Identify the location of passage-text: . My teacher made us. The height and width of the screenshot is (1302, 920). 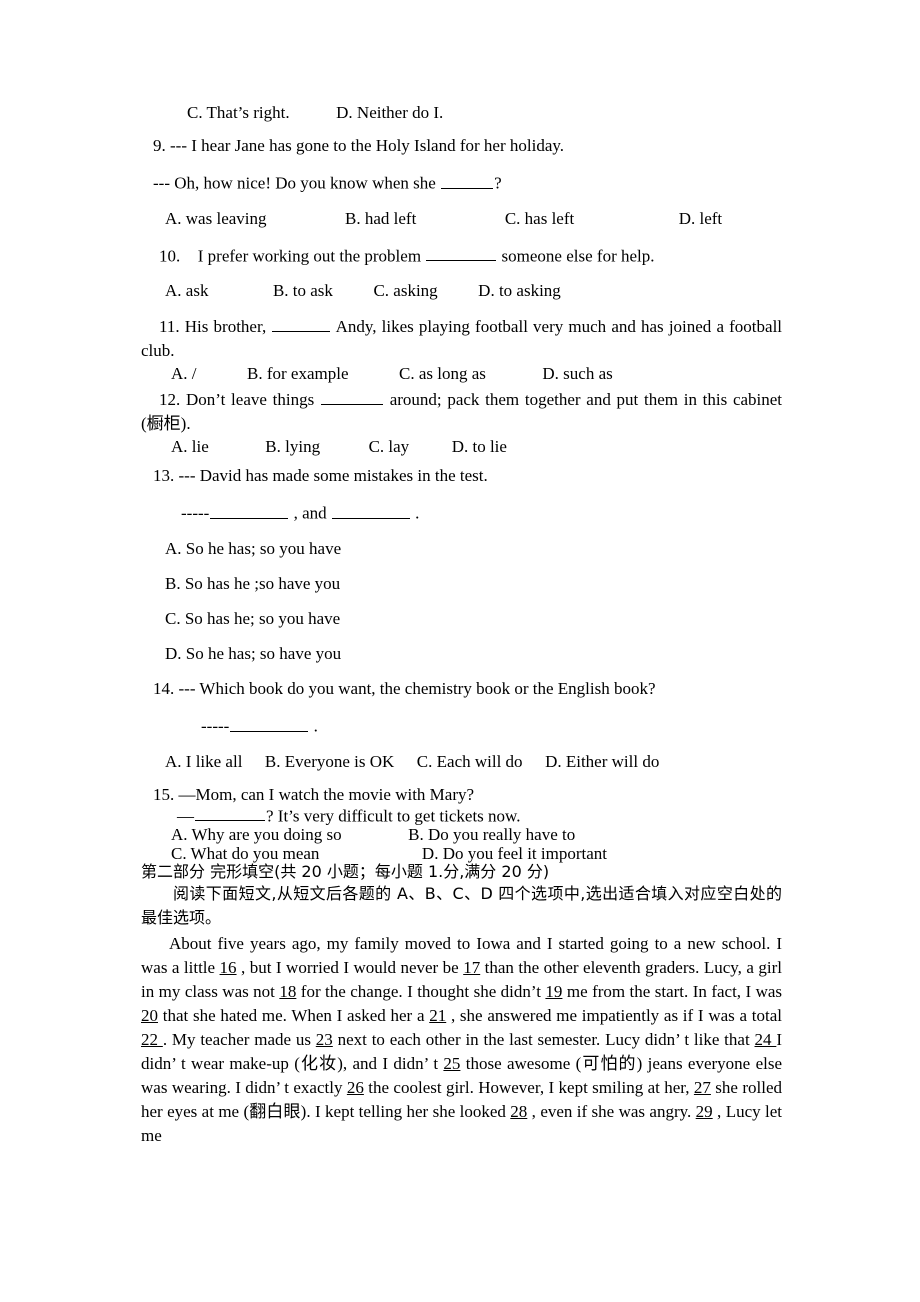
(239, 1040).